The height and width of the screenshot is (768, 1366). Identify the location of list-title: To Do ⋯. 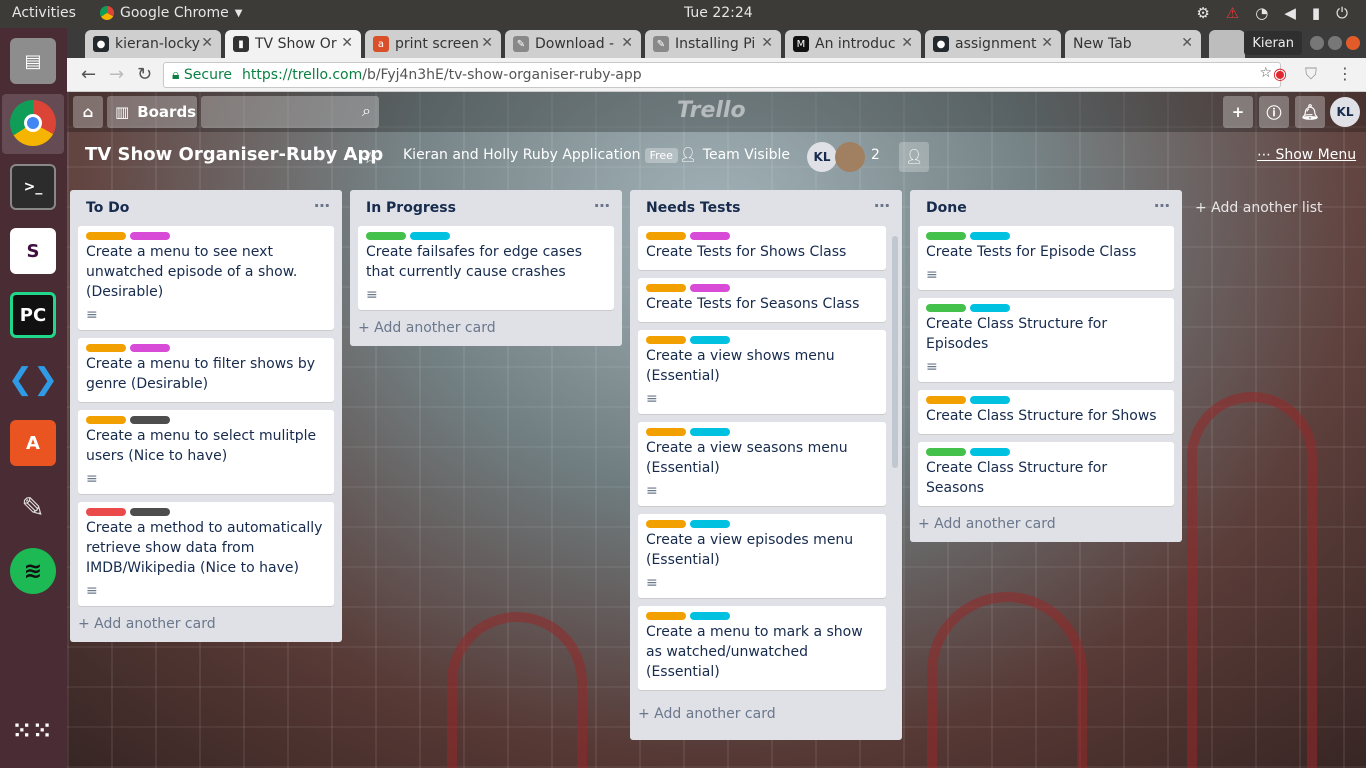
(206, 208).